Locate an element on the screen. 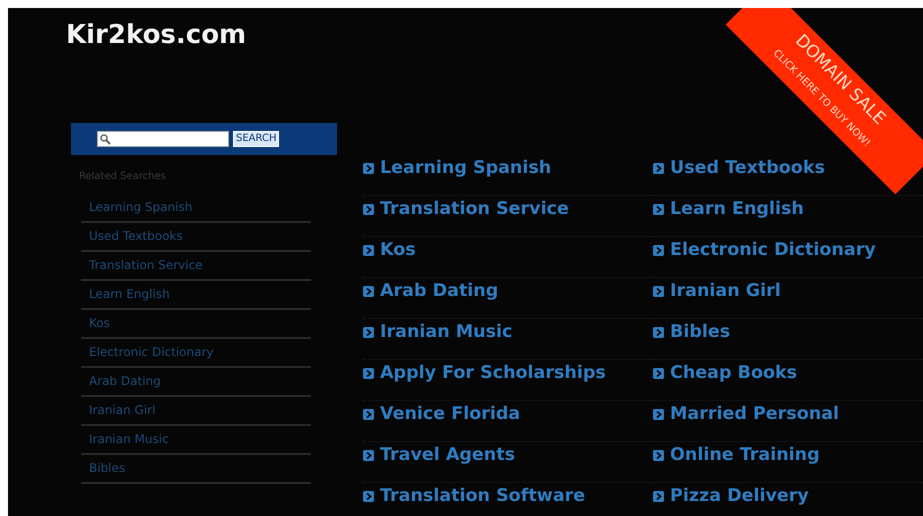  search-link: Cheap Books is located at coordinates (725, 373).